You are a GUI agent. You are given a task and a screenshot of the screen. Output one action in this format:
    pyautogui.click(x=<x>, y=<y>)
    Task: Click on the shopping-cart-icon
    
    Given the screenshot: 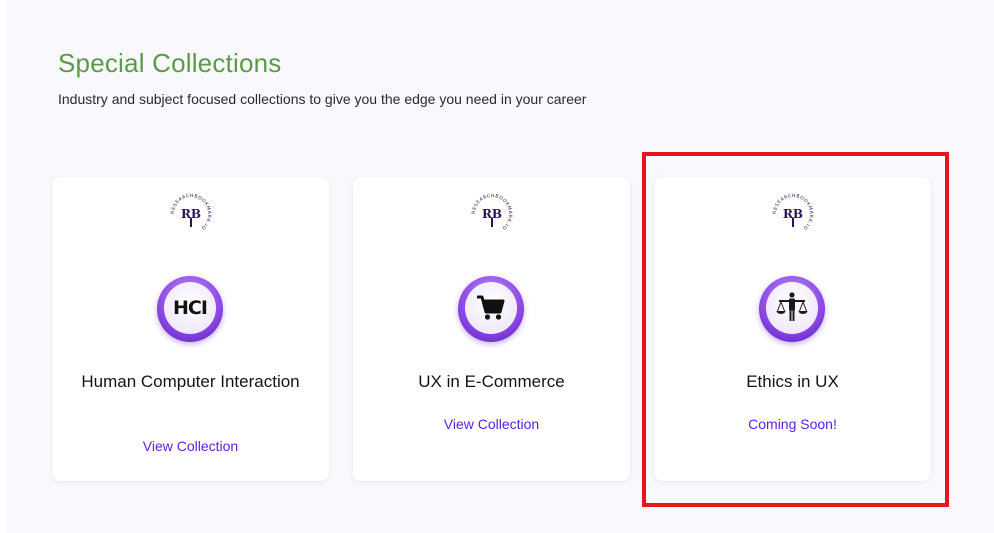 What is the action you would take?
    pyautogui.click(x=491, y=309)
    